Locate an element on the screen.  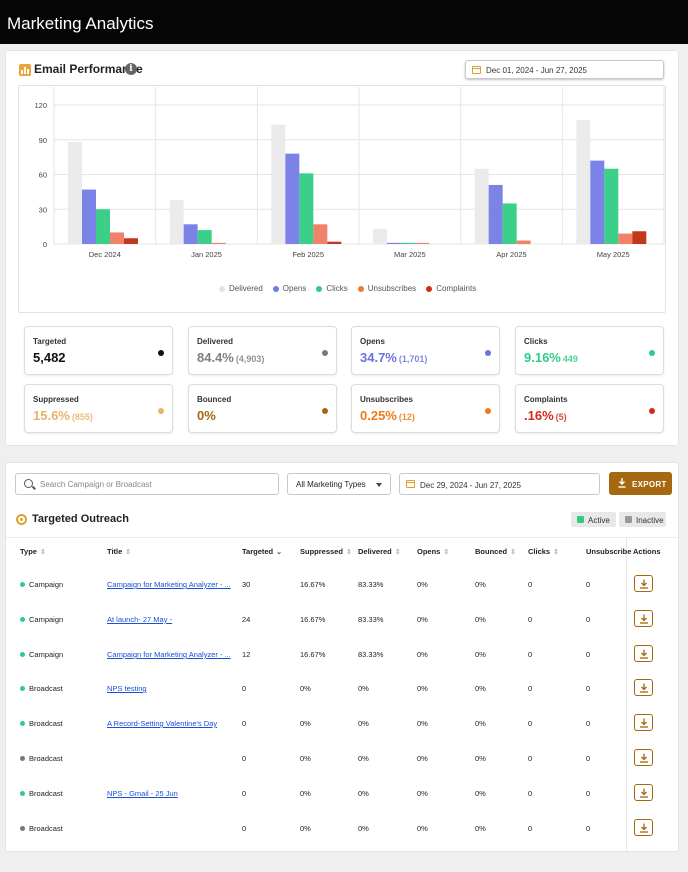
stat-value: 9.16% 449 is located at coordinates (551, 357).